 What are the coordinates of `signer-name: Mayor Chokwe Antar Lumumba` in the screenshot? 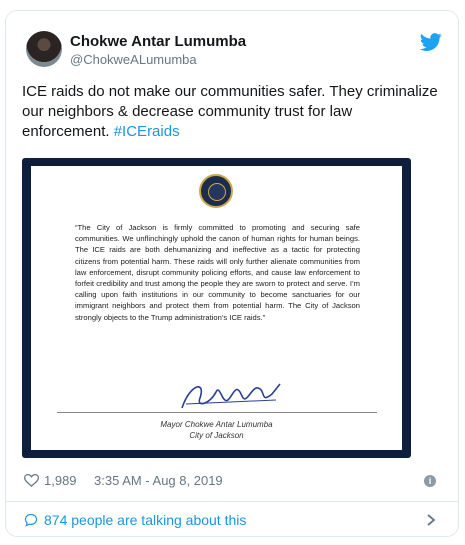 It's located at (216, 424).